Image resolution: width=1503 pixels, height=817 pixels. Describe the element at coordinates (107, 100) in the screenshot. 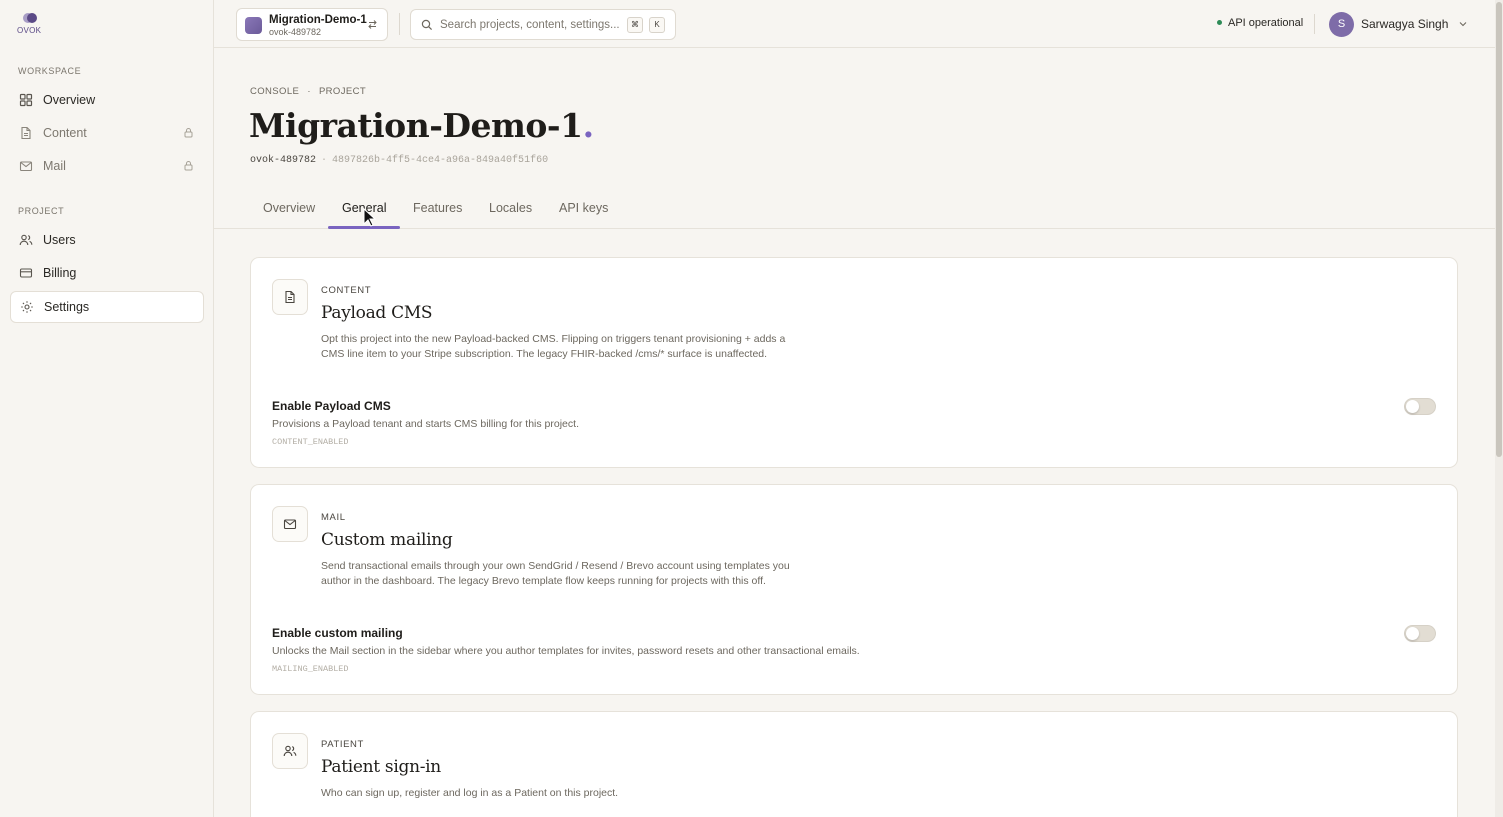

I see `sidebar-item-overview: Overview` at that location.